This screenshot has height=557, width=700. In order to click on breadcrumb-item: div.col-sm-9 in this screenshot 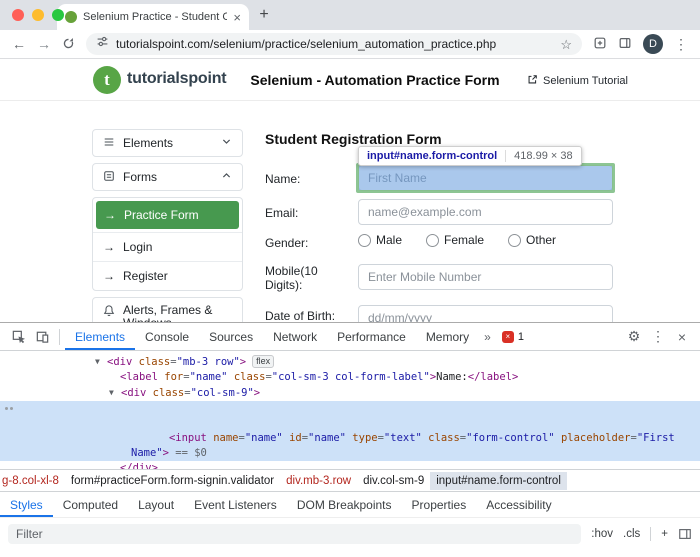, I will do `click(393, 481)`.